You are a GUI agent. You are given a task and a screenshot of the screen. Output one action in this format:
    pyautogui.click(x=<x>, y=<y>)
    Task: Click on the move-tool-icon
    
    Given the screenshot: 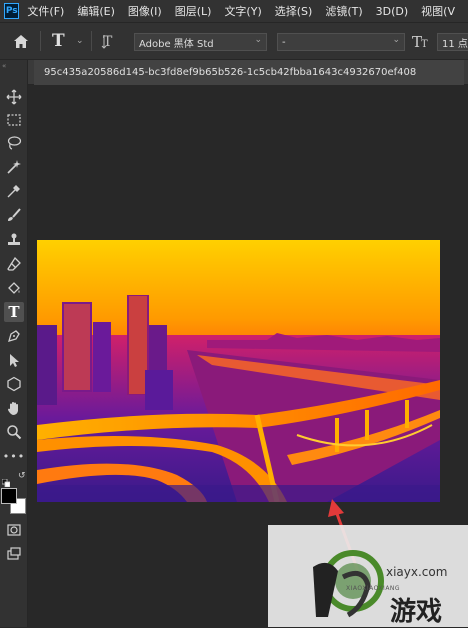 What is the action you would take?
    pyautogui.click(x=14, y=97)
    